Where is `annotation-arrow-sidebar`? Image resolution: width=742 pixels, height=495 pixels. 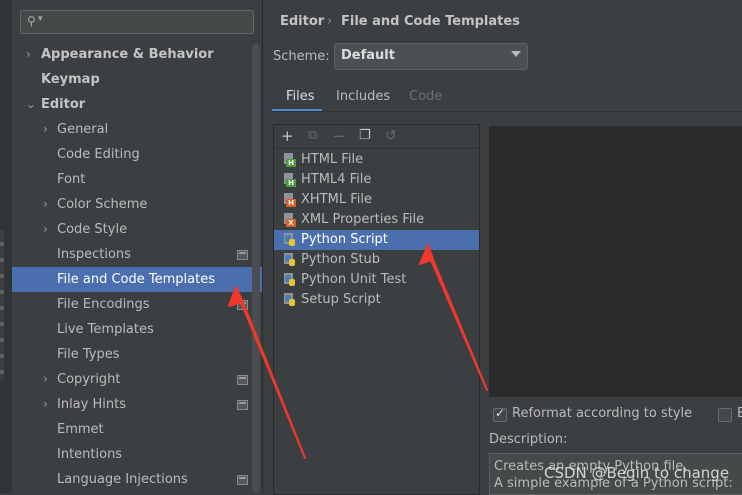
annotation-arrow-sidebar is located at coordinates (267, 372).